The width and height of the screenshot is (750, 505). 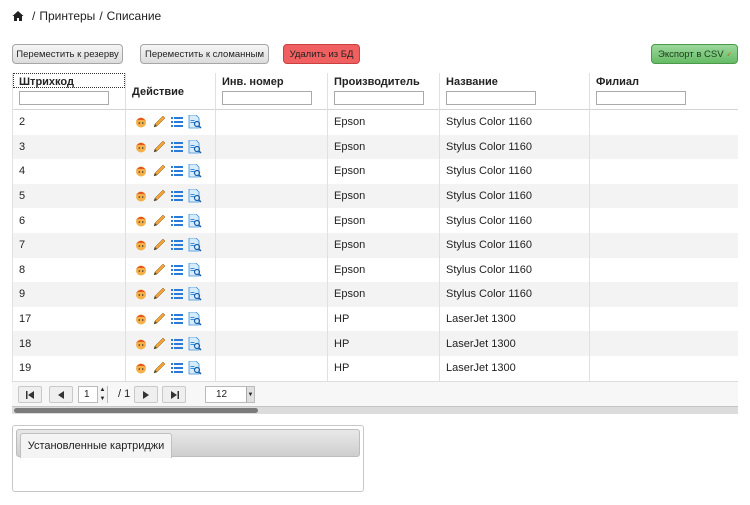 I want to click on table-row: 8 Epson Stylus Color 1160, so click(x=375, y=270).